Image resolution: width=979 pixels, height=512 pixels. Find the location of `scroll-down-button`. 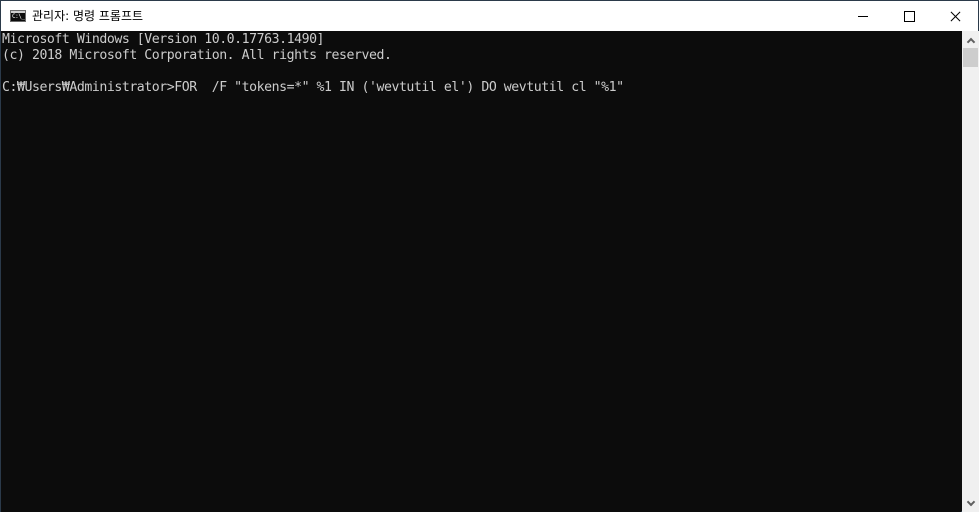

scroll-down-button is located at coordinates (970, 503).